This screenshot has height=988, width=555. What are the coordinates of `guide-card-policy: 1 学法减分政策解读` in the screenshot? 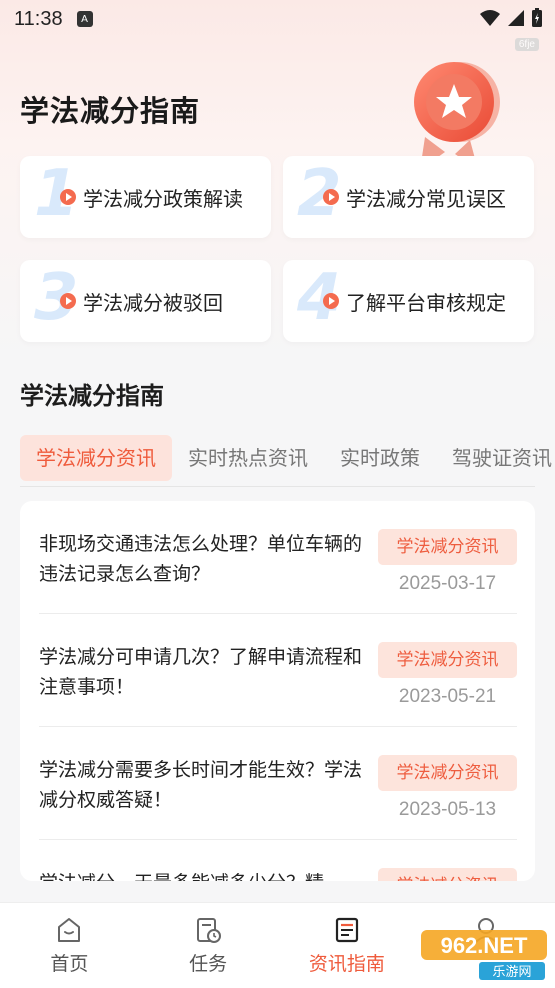 It's located at (145, 197).